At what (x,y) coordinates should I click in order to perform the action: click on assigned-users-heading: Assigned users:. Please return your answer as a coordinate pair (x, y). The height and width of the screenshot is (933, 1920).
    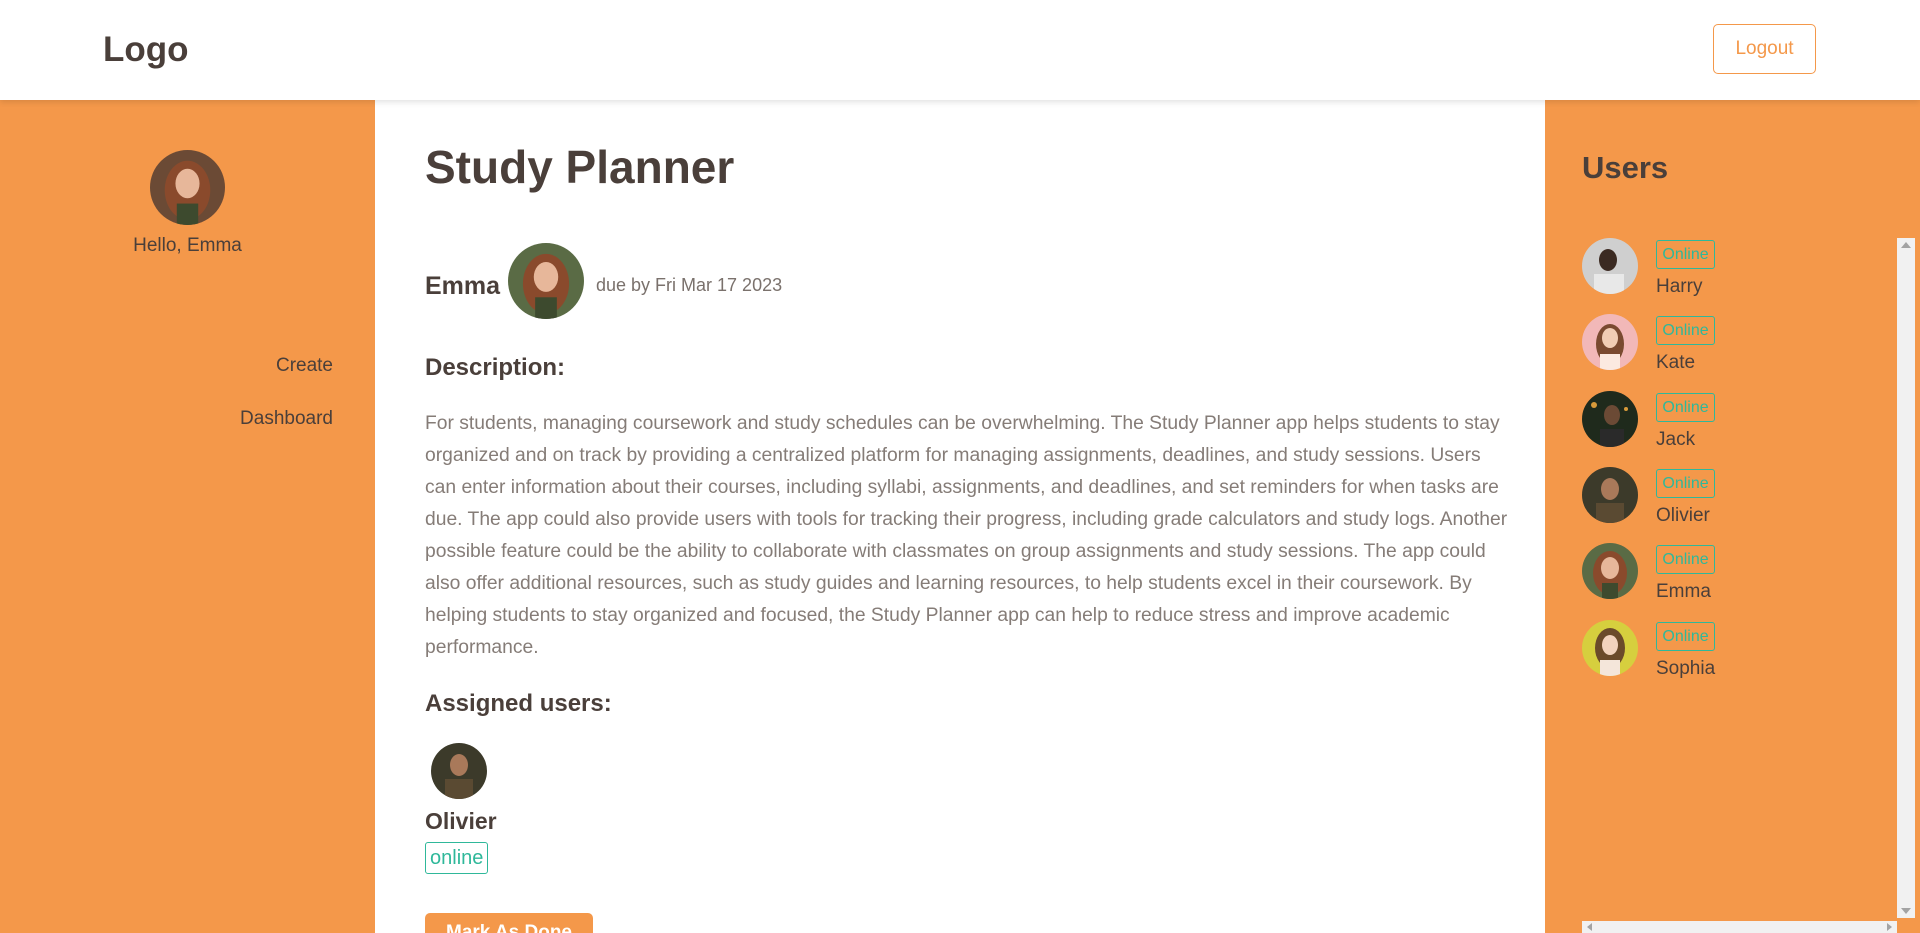
    Looking at the image, I should click on (518, 703).